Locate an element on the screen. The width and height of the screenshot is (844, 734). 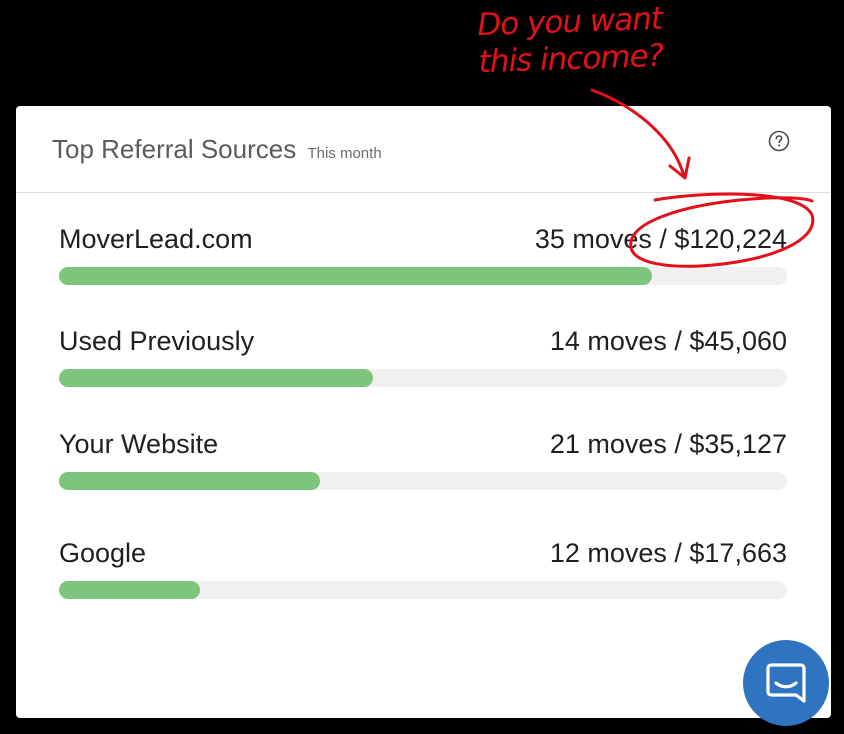
annotation-line-2: this income? is located at coordinates (571, 59).